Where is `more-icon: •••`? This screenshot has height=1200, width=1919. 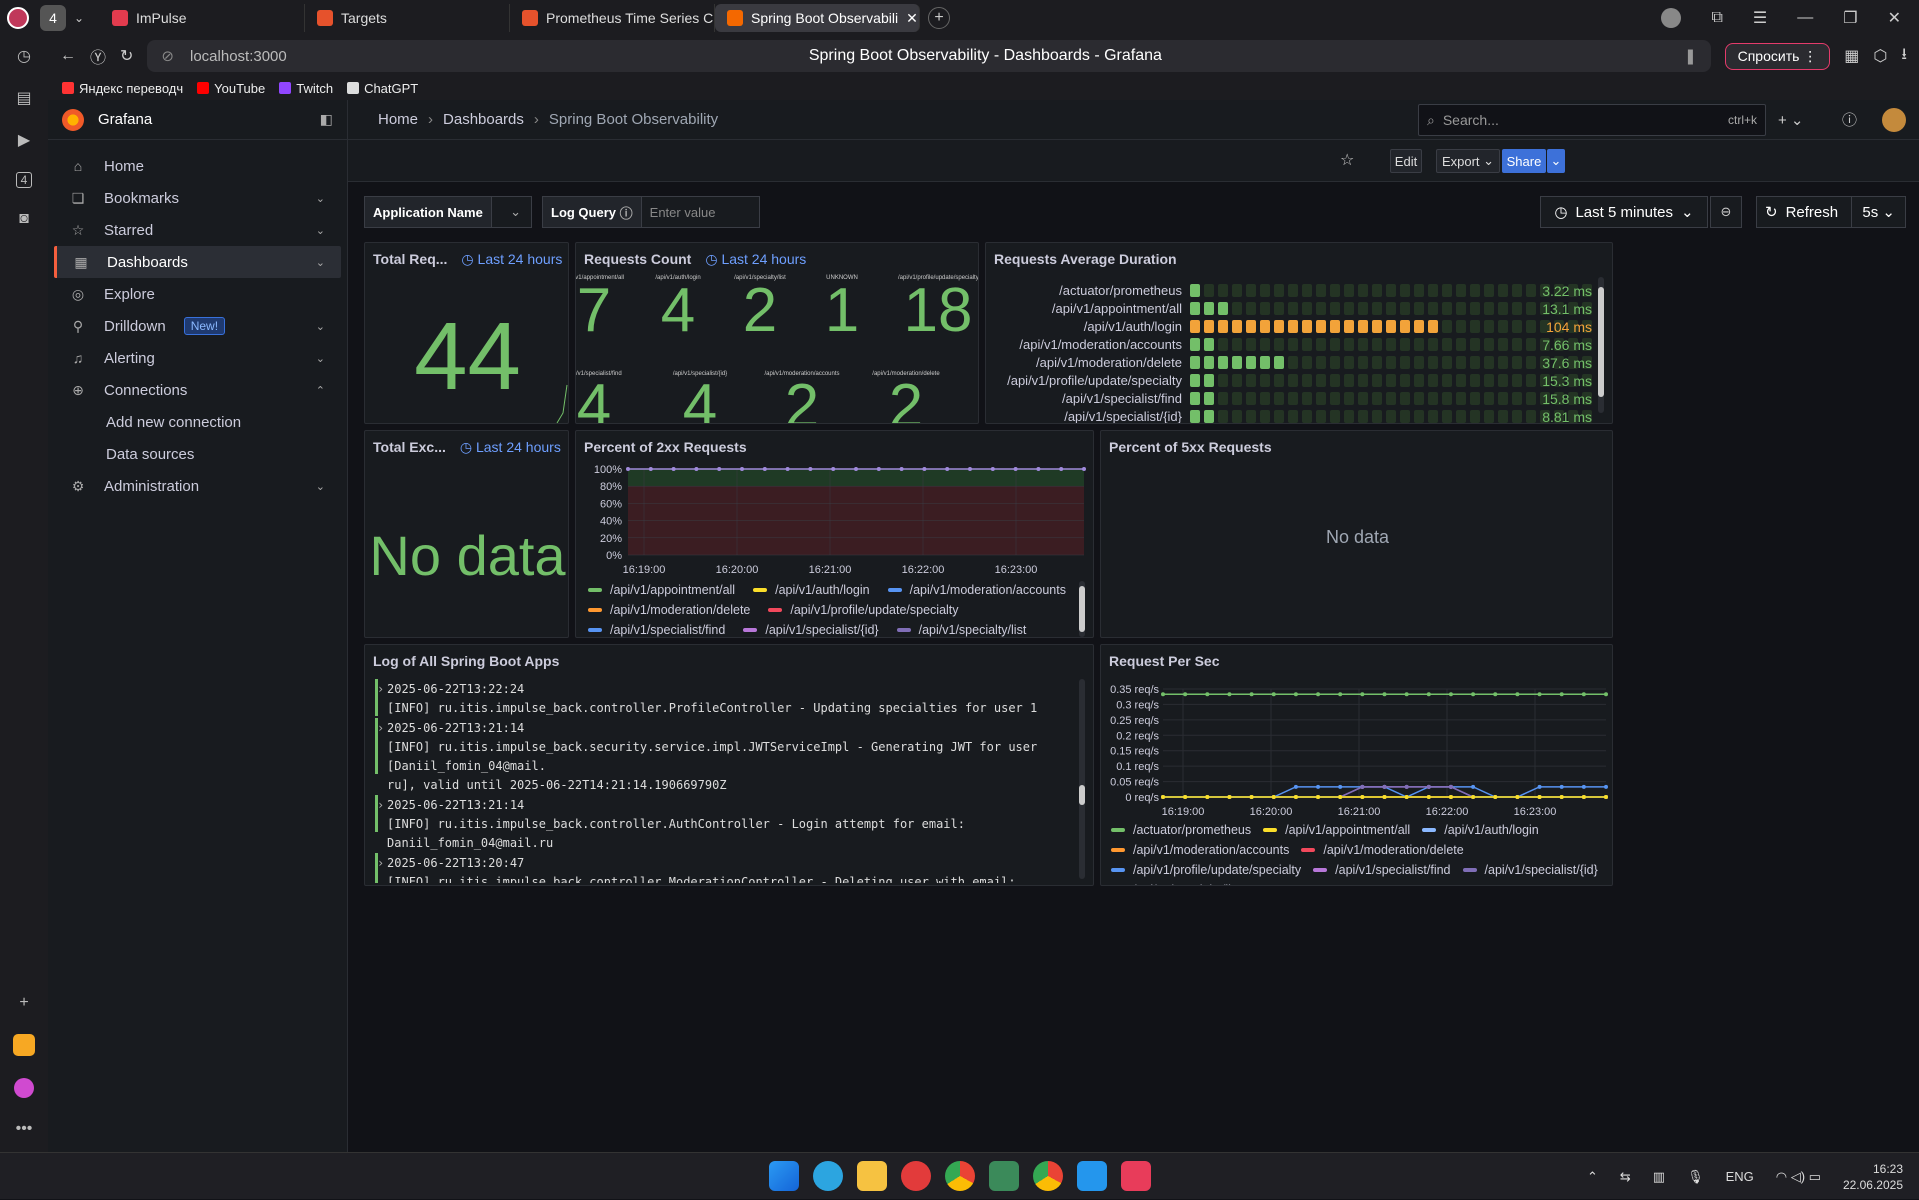
more-icon: ••• is located at coordinates (24, 1129).